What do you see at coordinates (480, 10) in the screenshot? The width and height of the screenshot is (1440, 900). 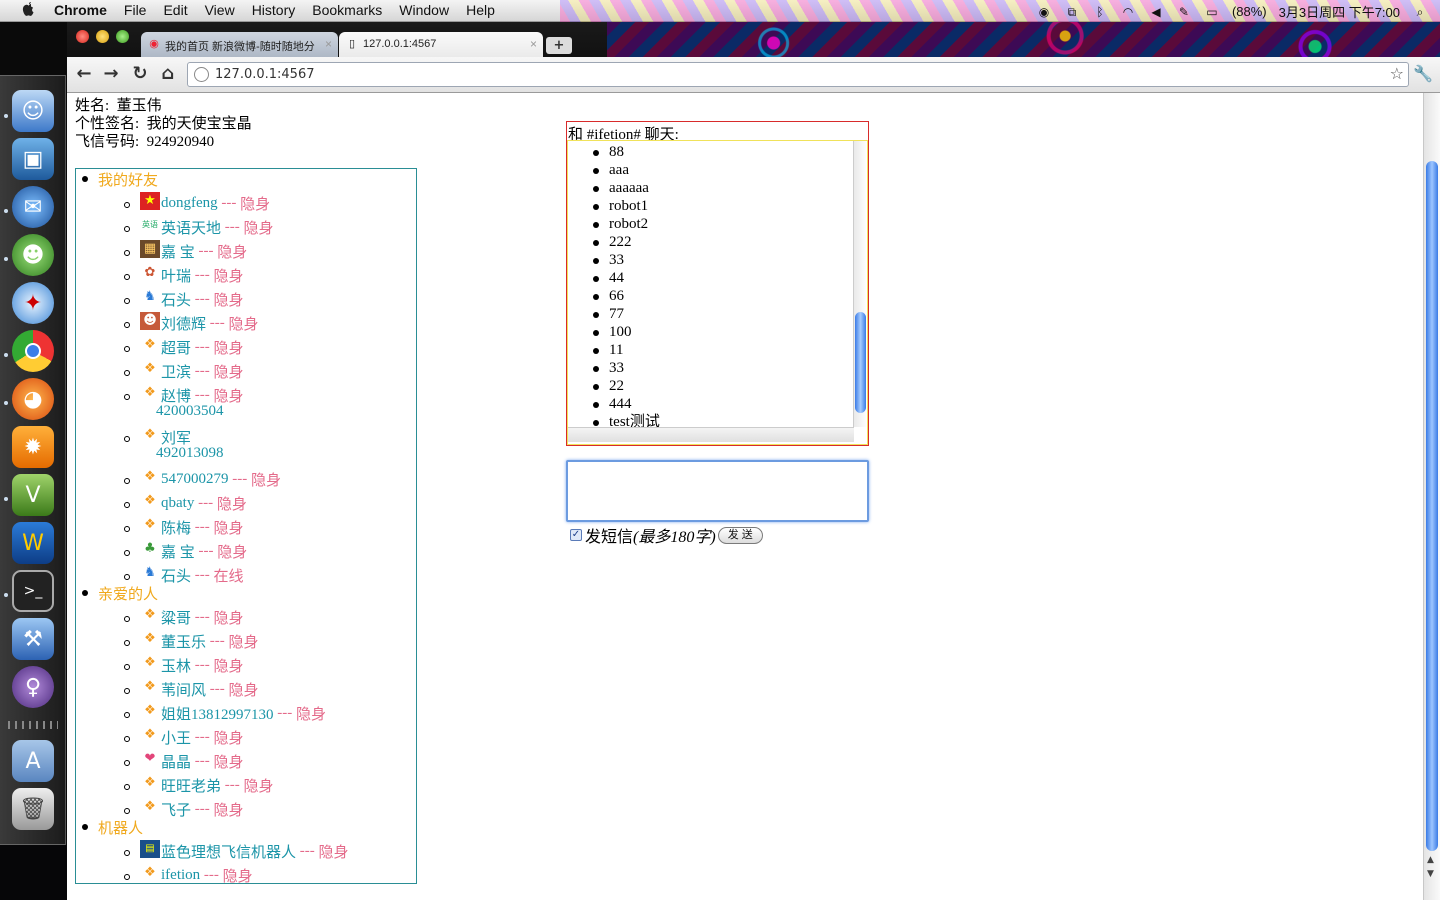 I see `menu-help: Help` at bounding box center [480, 10].